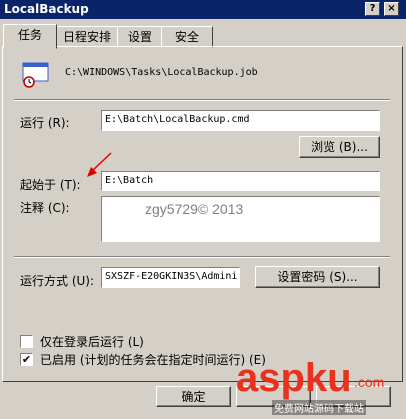 The width and height of the screenshot is (406, 419). Describe the element at coordinates (92, 342) in the screenshot. I see `logged-on-only-label: 仅在登录后运行 (L)` at that location.